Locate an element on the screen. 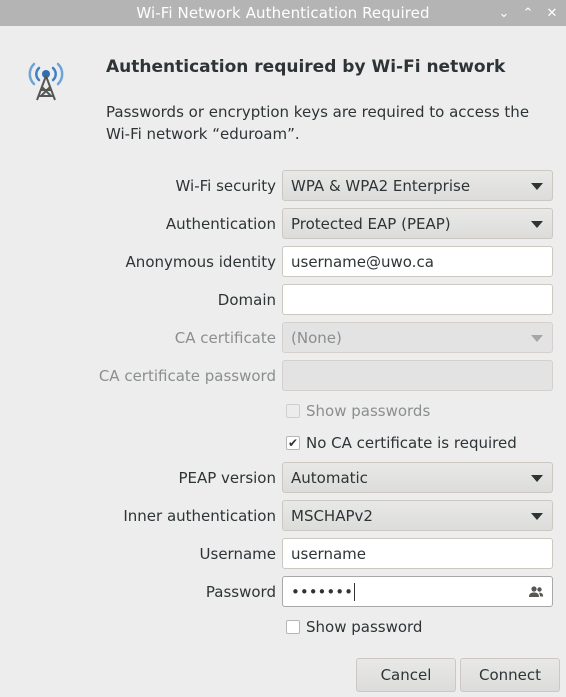 The image size is (566, 697). window-controls: ⌄ ⌃ ✕ is located at coordinates (528, 13).